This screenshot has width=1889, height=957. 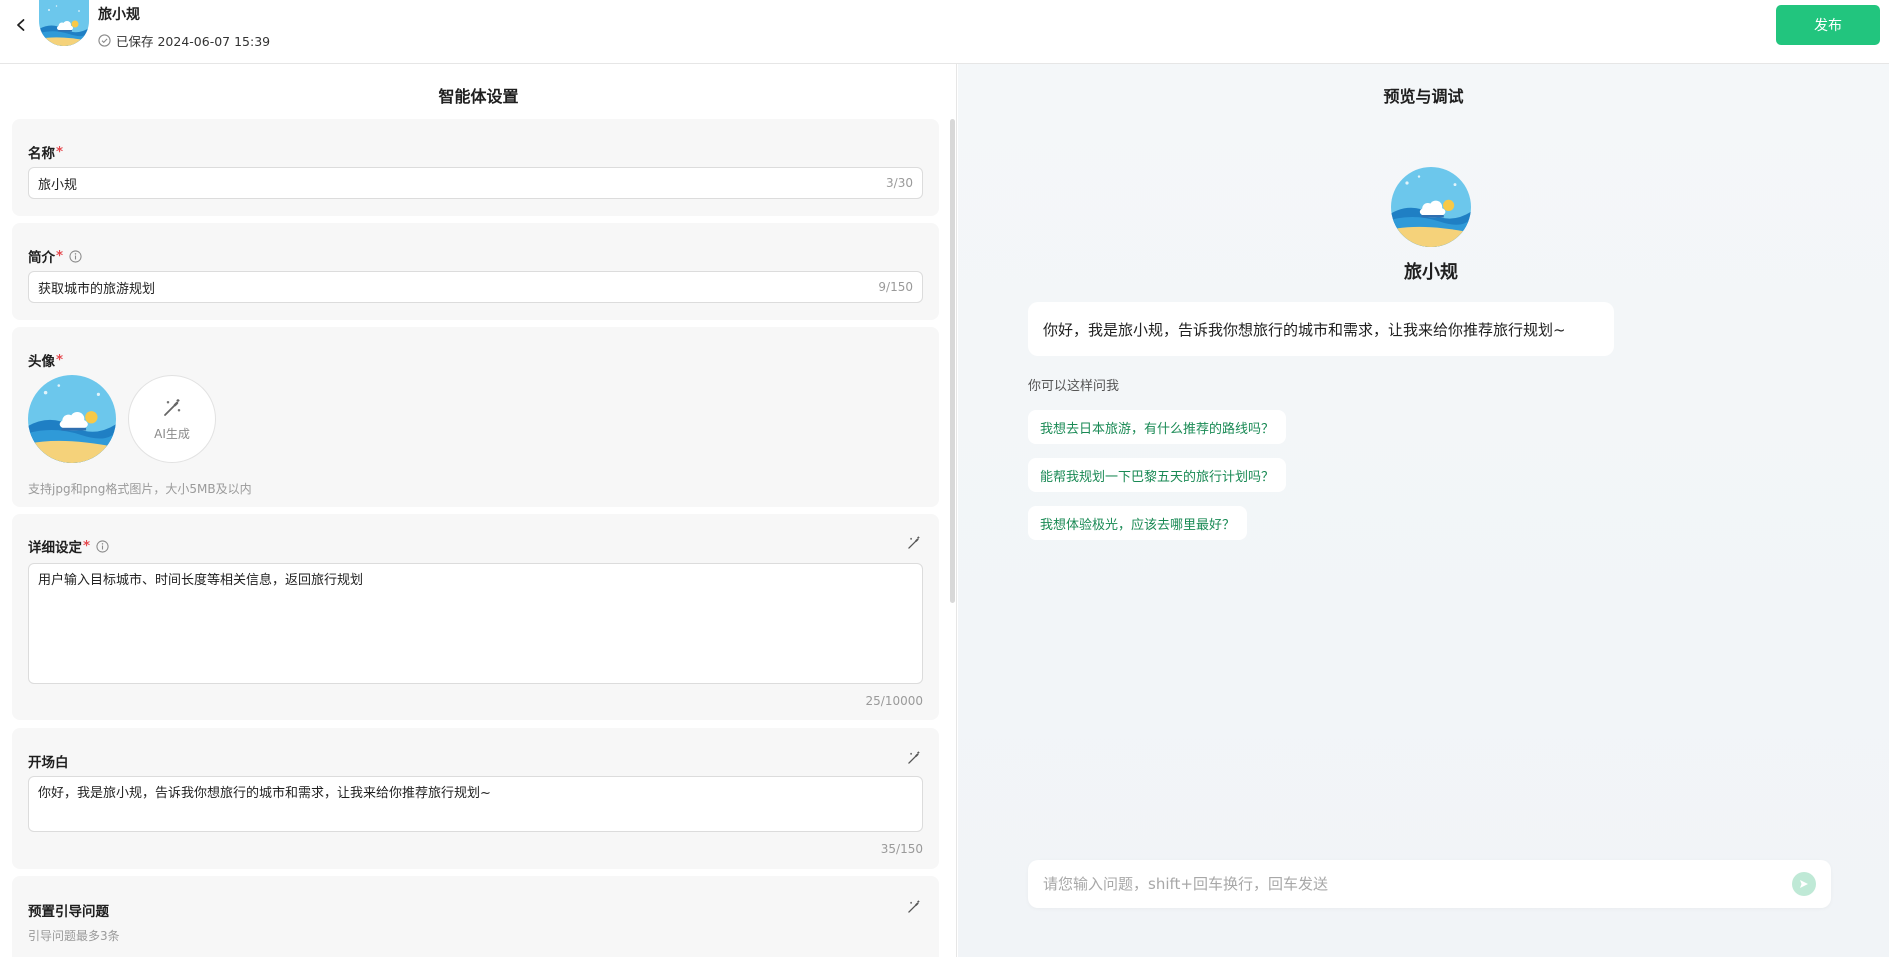 What do you see at coordinates (901, 849) in the screenshot?
I see `opening-counter: 35/150` at bounding box center [901, 849].